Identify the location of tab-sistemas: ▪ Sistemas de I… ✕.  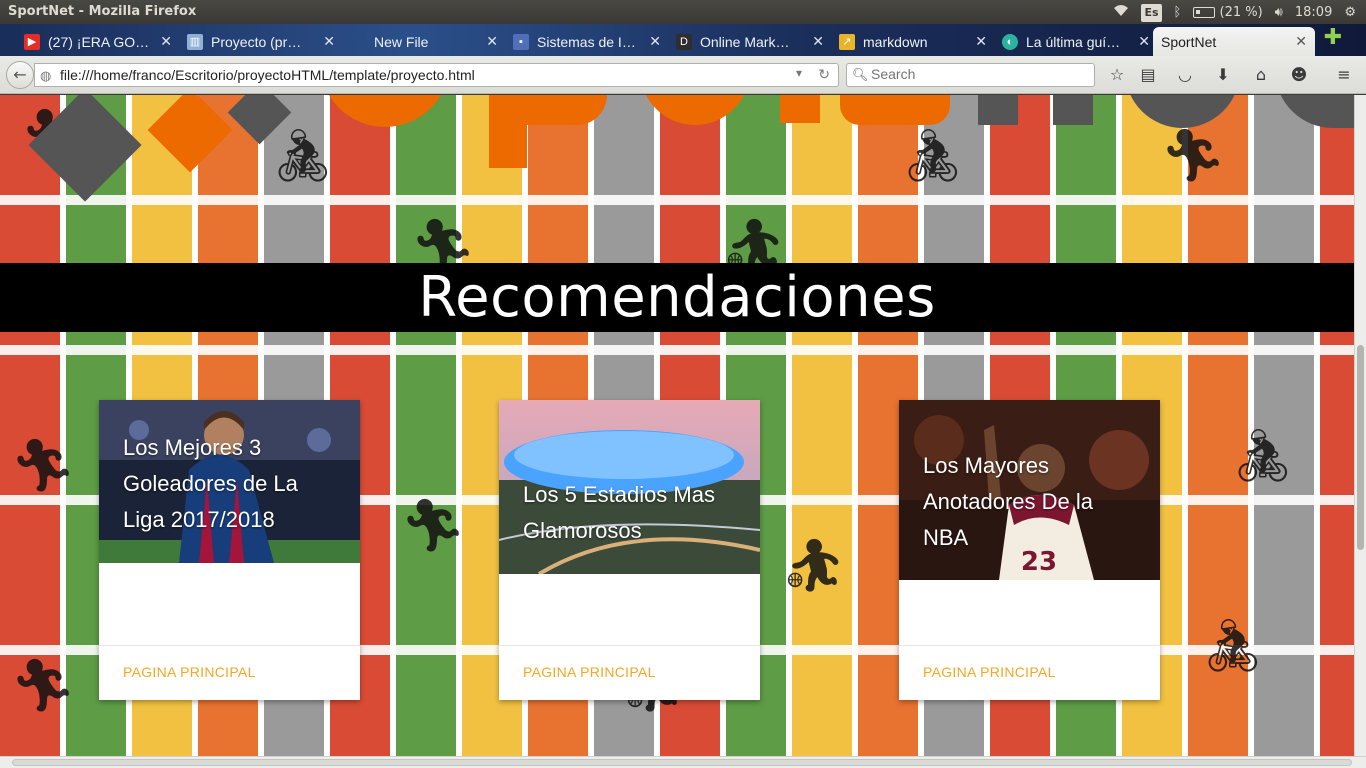
(588, 41).